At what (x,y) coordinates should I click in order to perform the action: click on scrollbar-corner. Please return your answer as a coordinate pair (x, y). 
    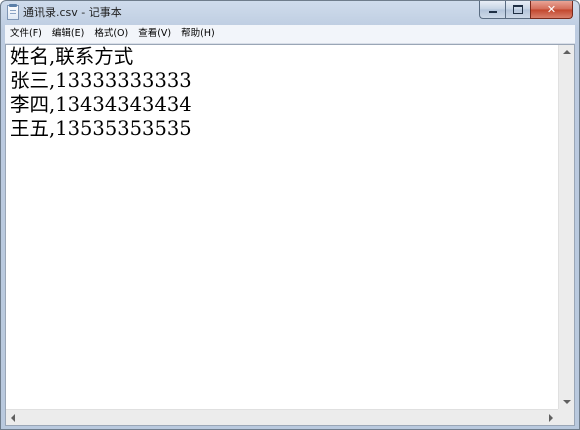
    Looking at the image, I should click on (566, 417).